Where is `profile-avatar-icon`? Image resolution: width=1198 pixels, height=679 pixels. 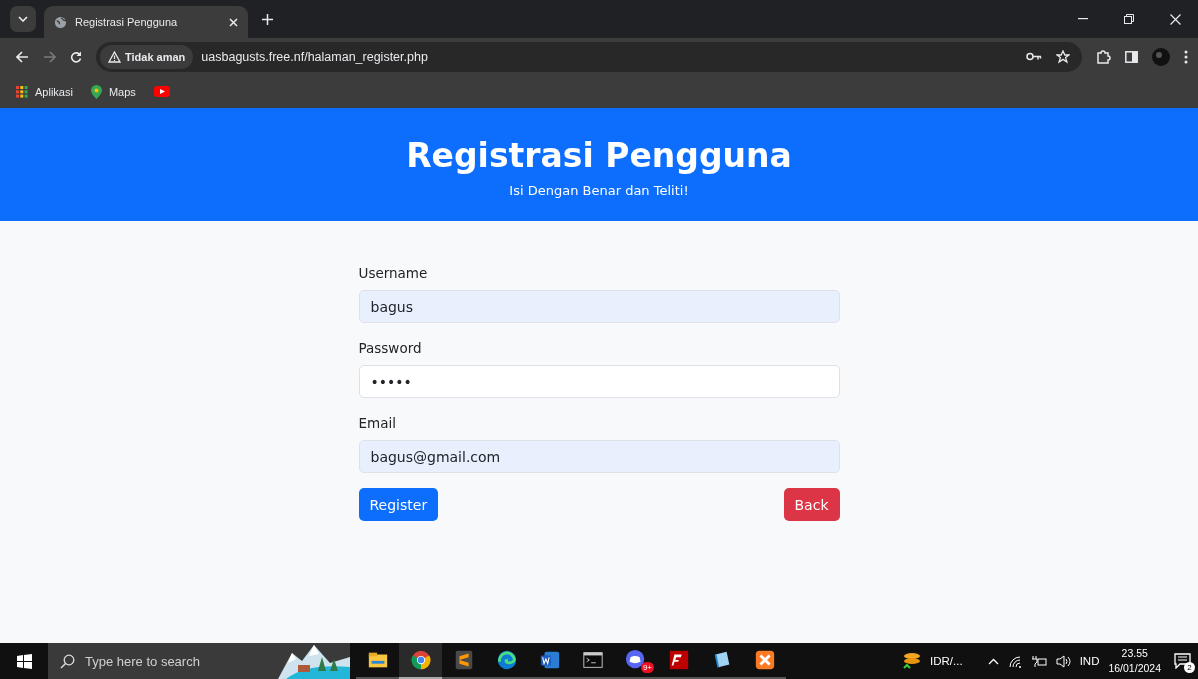
profile-avatar-icon is located at coordinates (1161, 56).